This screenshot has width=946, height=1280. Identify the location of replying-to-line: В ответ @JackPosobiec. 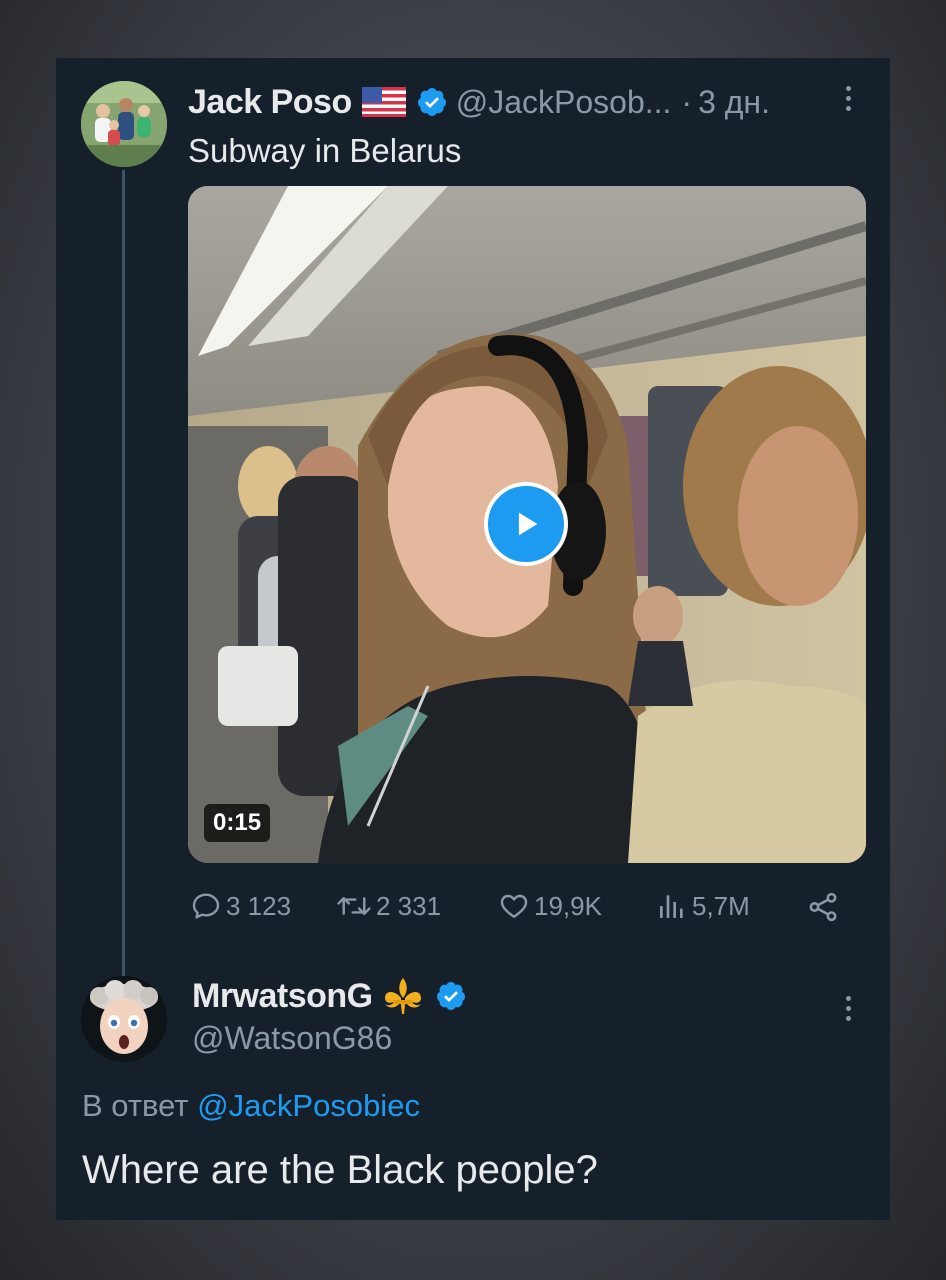
(251, 1106).